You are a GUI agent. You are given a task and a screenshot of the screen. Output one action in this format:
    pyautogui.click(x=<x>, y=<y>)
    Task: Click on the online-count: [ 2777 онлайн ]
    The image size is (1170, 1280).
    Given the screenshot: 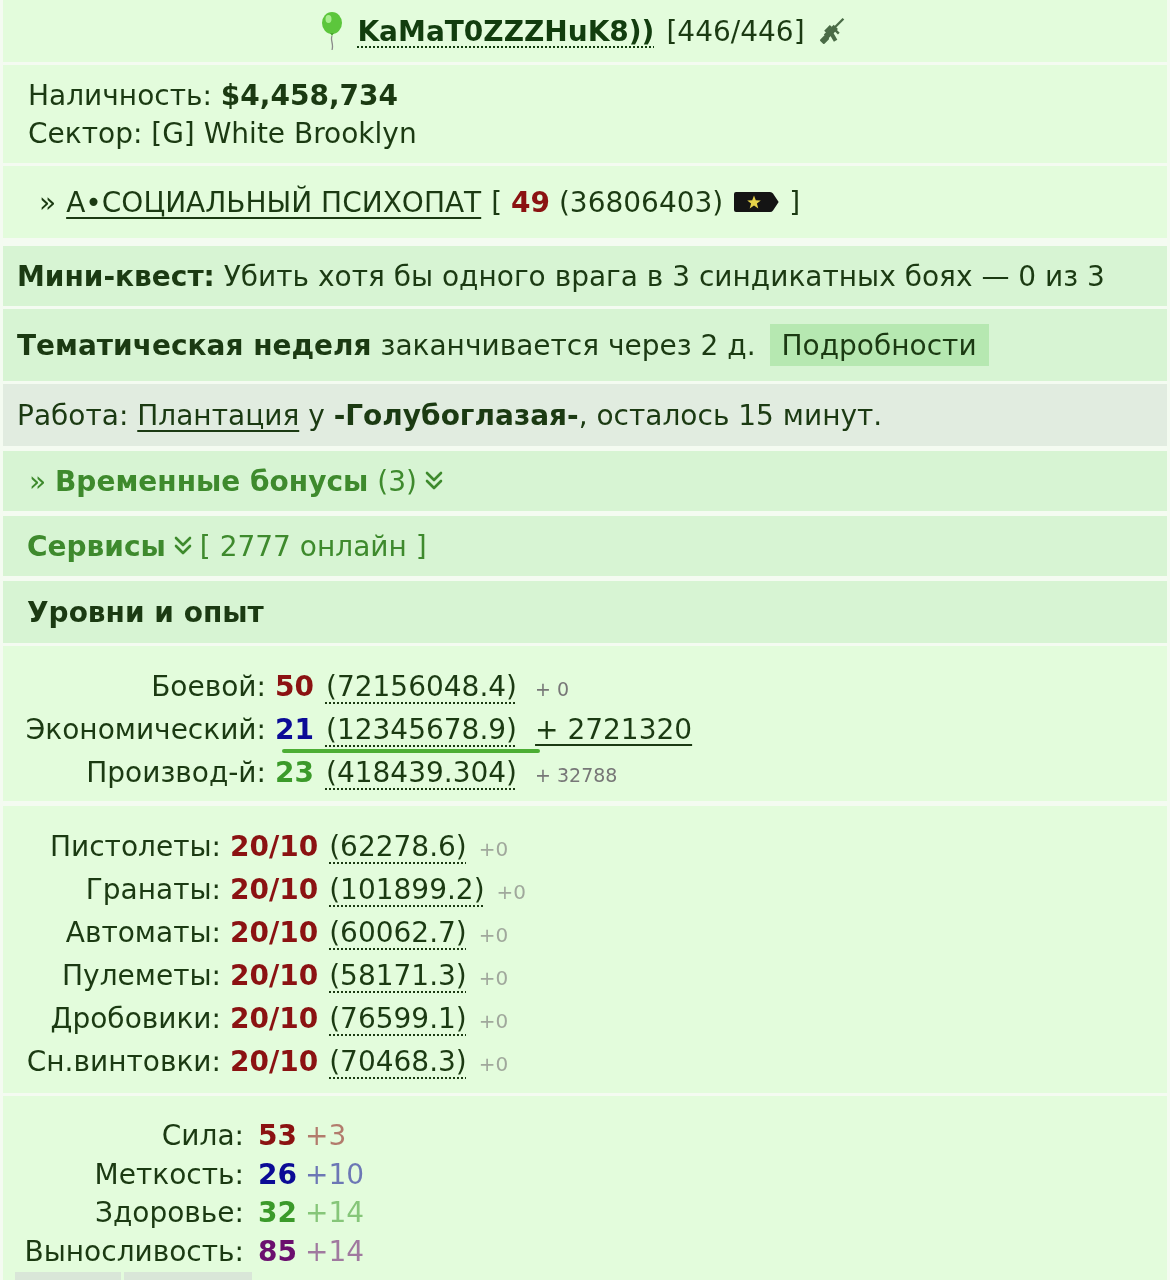 What is the action you would take?
    pyautogui.click(x=313, y=546)
    